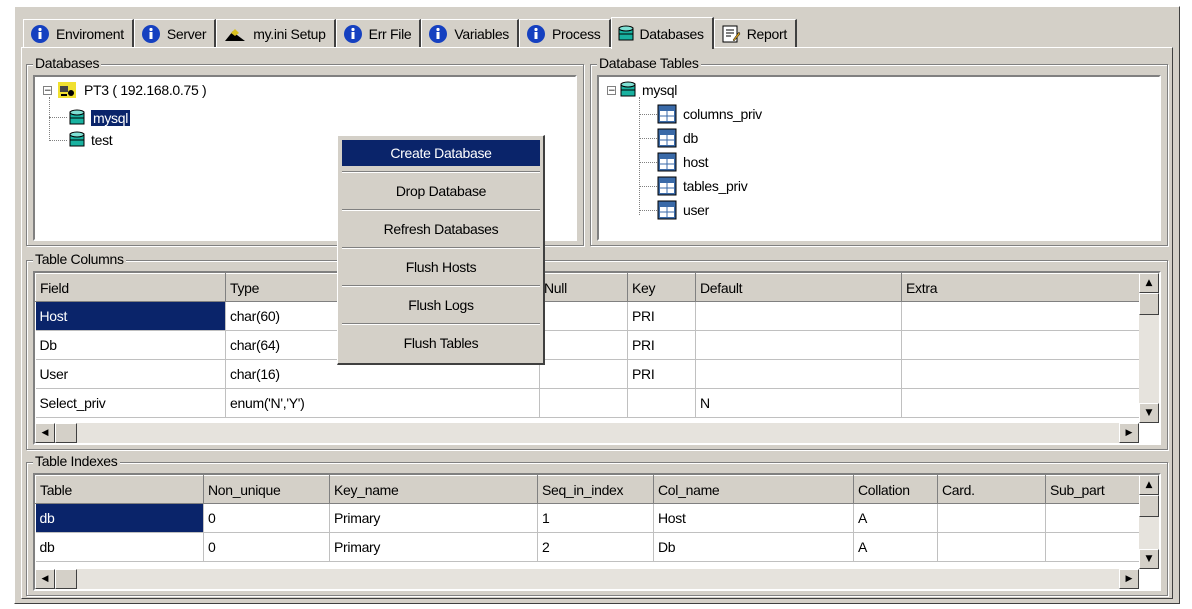 The width and height of the screenshot is (1192, 609). Describe the element at coordinates (709, 114) in the screenshot. I see `tree-table-item: columns_priv` at that location.